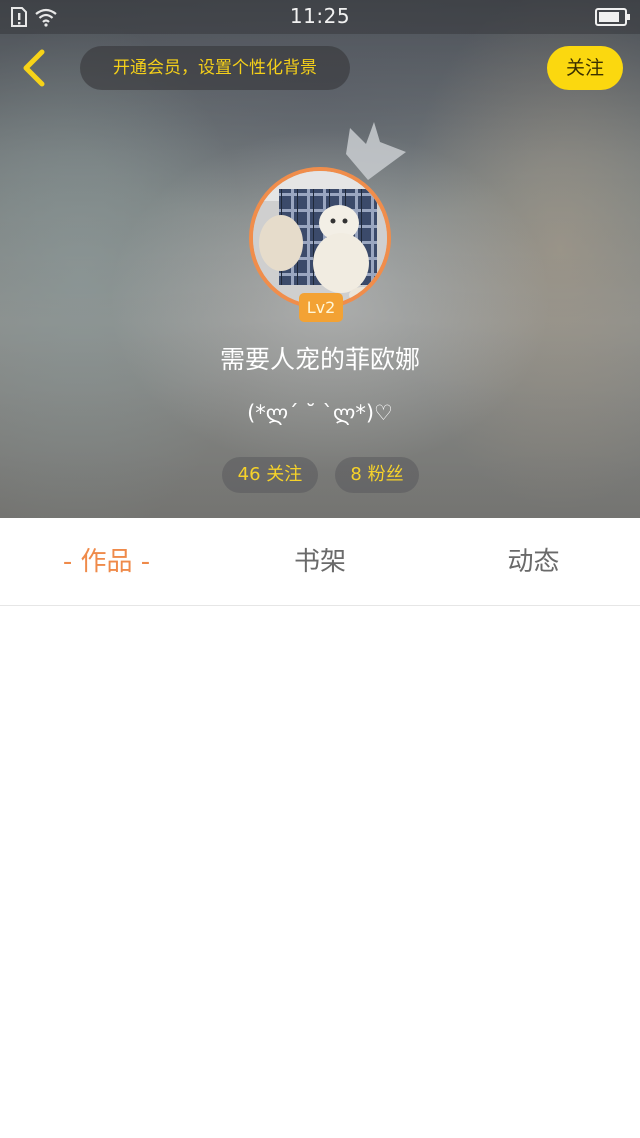  What do you see at coordinates (533, 562) in the screenshot?
I see `tab-activity: 动态` at bounding box center [533, 562].